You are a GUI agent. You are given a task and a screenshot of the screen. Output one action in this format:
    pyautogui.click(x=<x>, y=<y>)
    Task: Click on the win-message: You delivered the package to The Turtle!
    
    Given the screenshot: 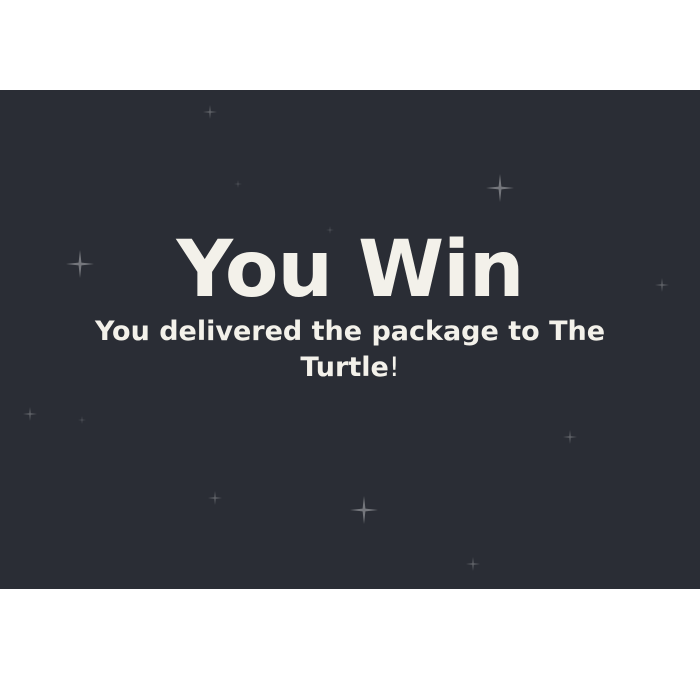 What is the action you would take?
    pyautogui.click(x=350, y=350)
    